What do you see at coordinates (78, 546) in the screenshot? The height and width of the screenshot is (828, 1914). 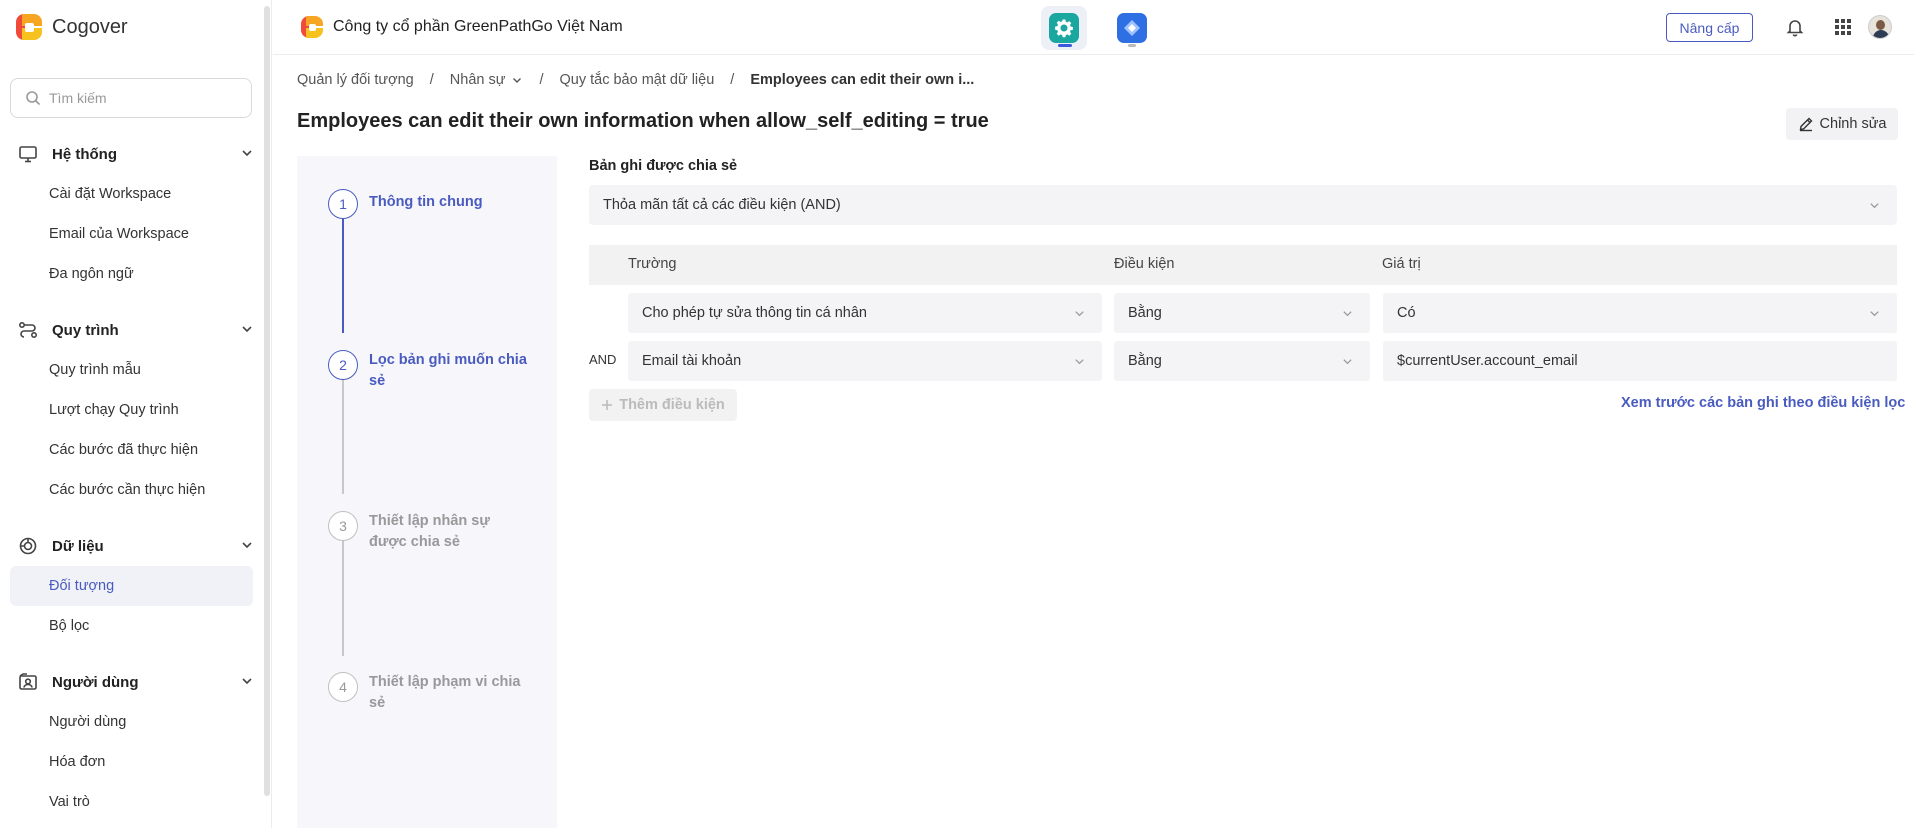 I see `nav-group-title: Dữ liệu` at bounding box center [78, 546].